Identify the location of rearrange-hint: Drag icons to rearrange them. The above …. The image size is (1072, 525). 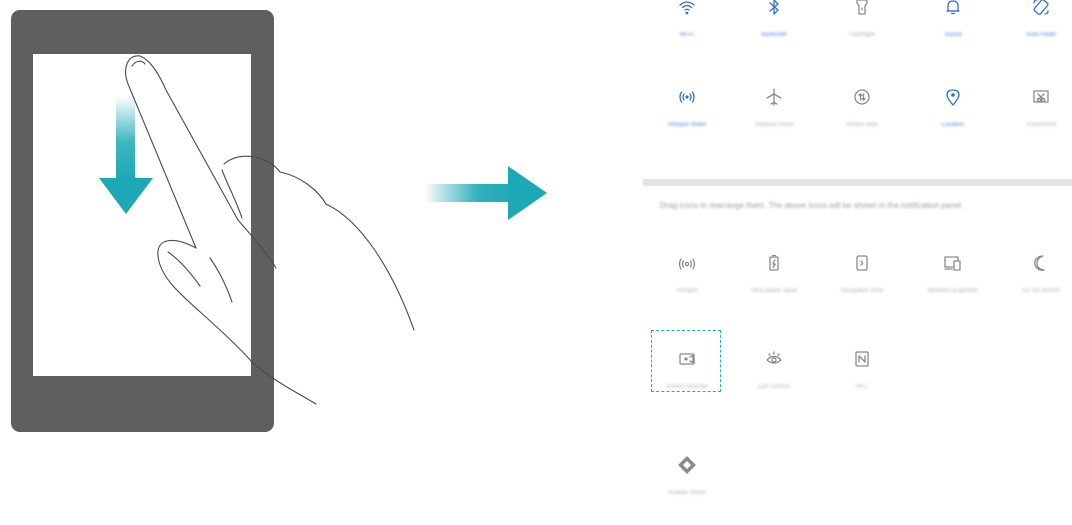
(812, 205).